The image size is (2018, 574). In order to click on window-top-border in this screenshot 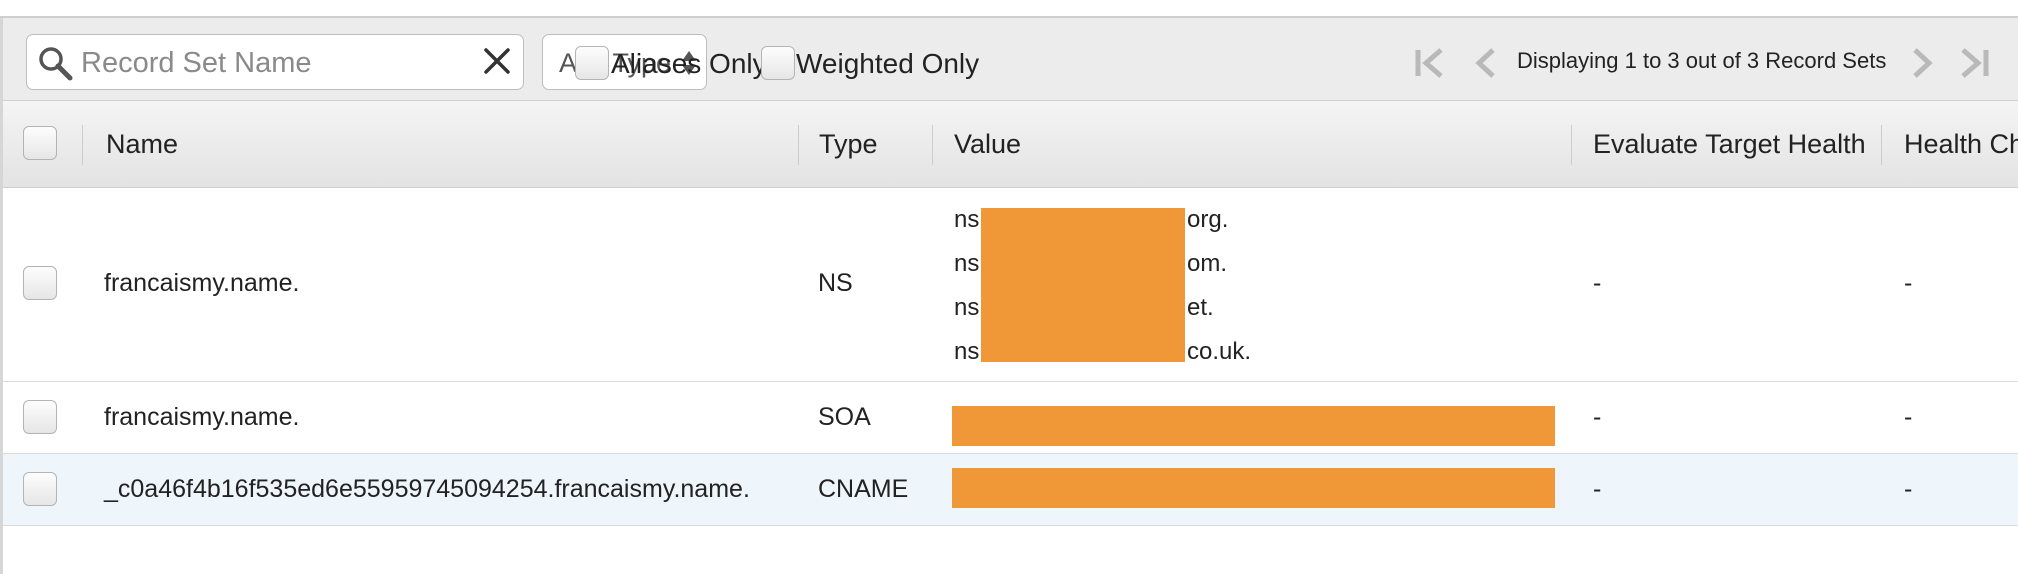, I will do `click(1009, 9)`.